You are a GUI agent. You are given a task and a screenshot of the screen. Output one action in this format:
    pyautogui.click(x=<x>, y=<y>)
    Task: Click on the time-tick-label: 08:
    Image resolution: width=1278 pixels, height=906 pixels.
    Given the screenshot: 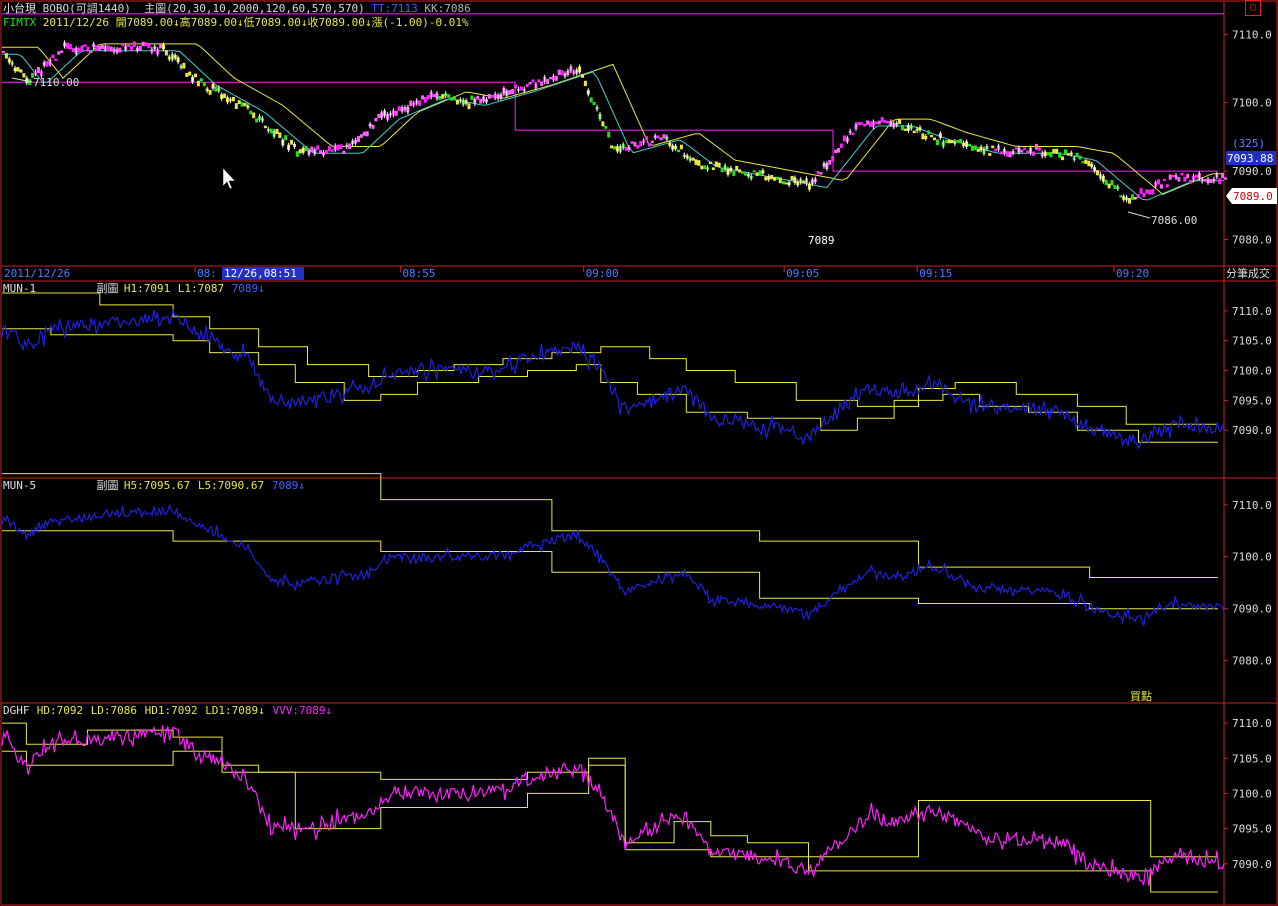 What is the action you would take?
    pyautogui.click(x=207, y=273)
    